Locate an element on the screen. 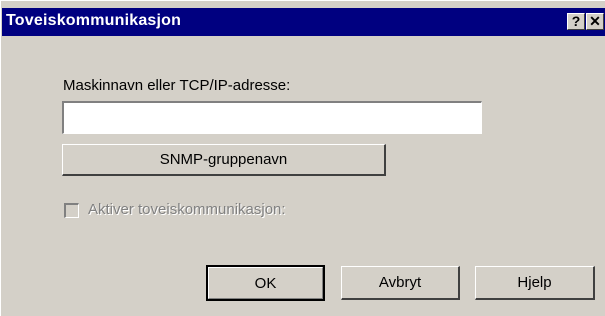 The image size is (605, 316). ok-button-label: OK is located at coordinates (265, 283).